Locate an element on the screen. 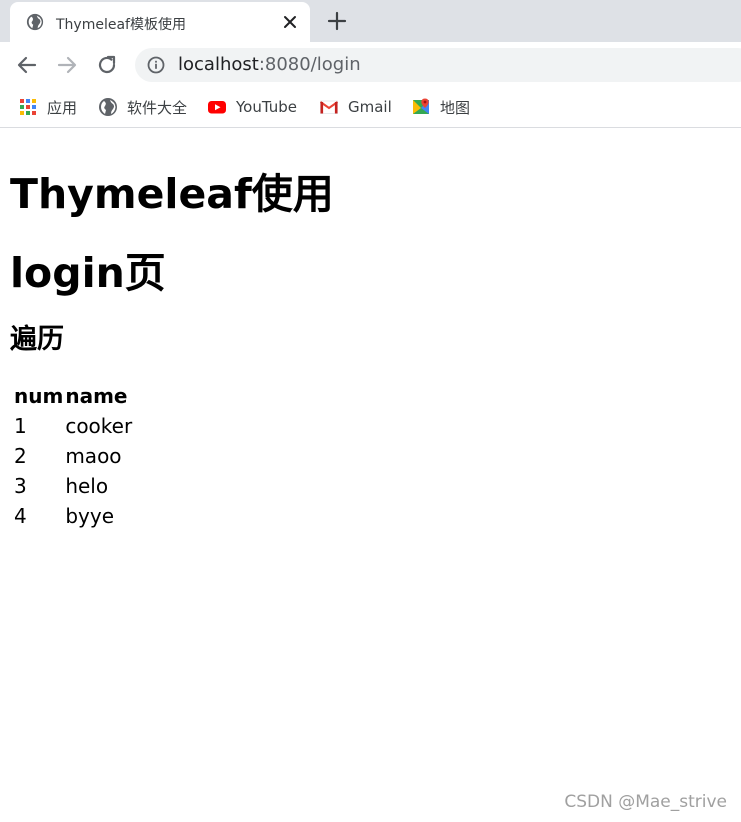  maps-icon is located at coordinates (421, 106).